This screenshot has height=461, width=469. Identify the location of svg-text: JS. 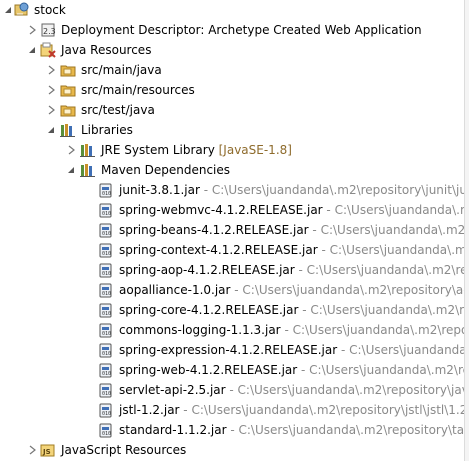
(46, 452).